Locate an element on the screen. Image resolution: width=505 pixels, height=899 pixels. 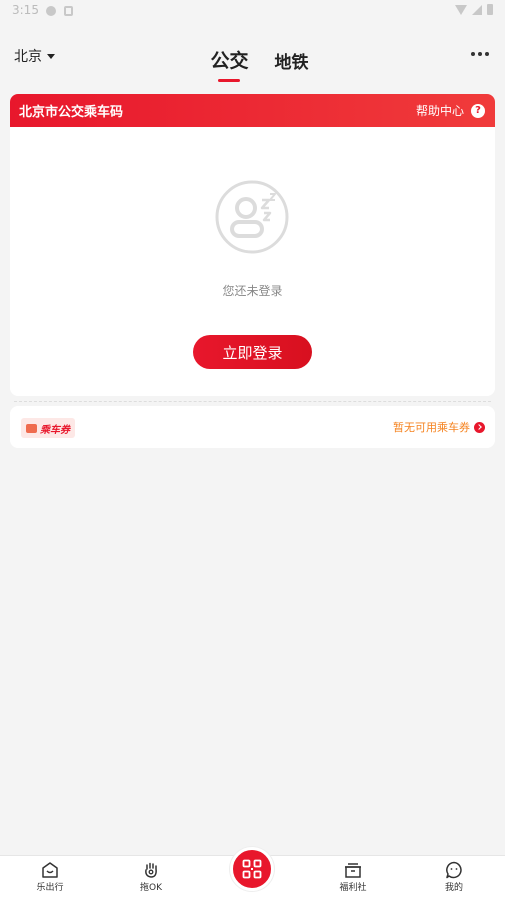
tab-subway: 地铁 is located at coordinates (292, 61).